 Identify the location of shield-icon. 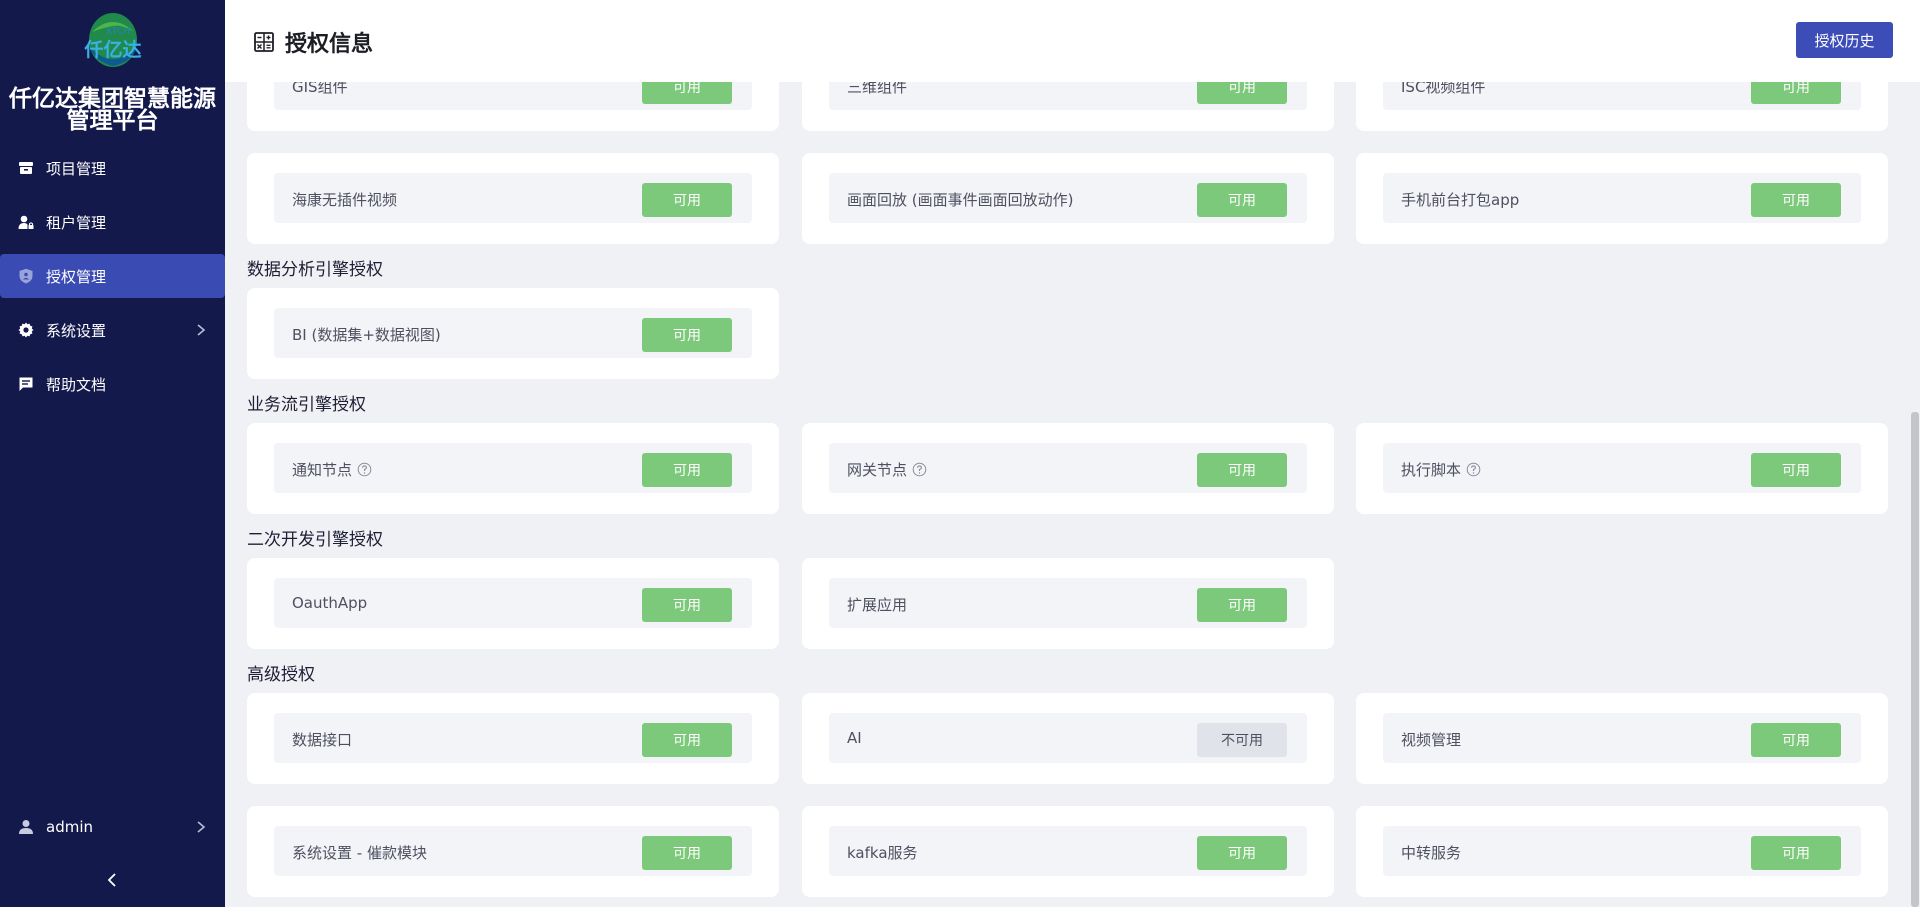
(26, 276).